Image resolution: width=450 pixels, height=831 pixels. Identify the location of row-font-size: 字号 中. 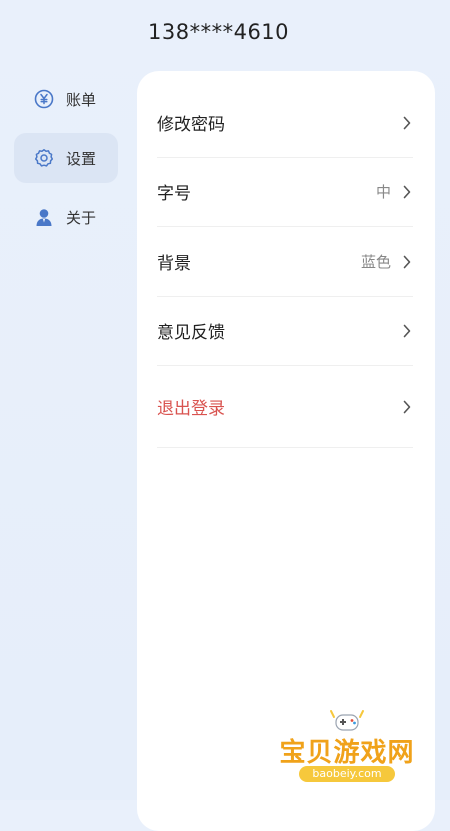
(285, 192).